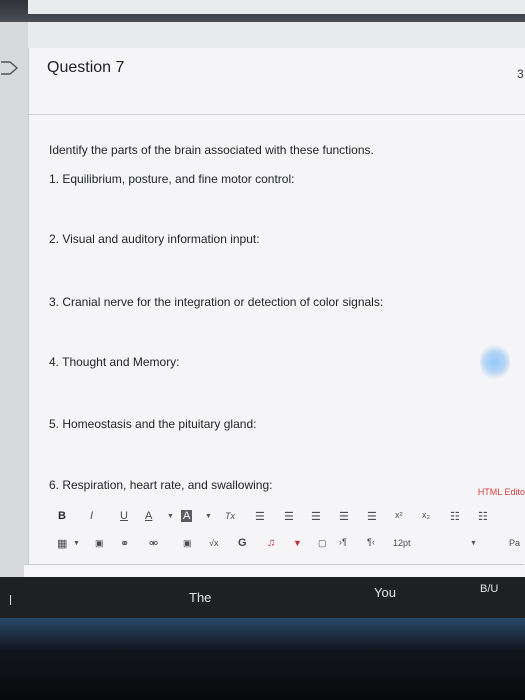 This screenshot has width=525, height=700. I want to click on toolbar-row-1: B I U A ▼ A ▼ Tx ☰ ☰ ☰ ☰ ☰ x² x₂ ☷ ☷, so click(286, 519).